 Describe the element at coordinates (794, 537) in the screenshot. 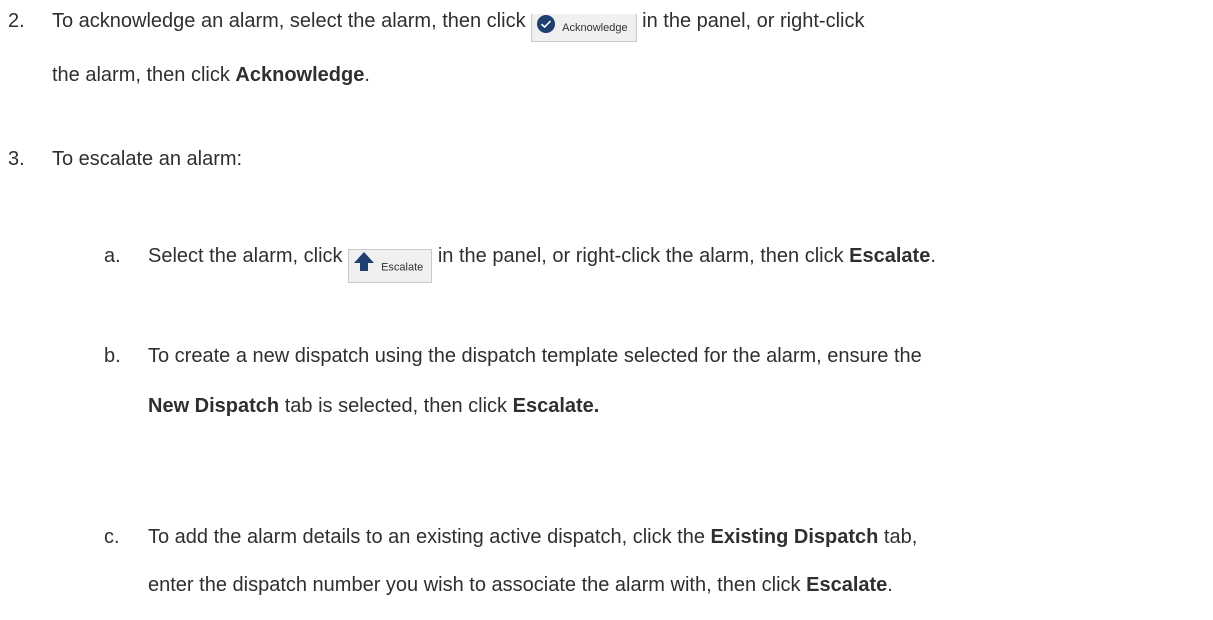

I see `existing-dispatch-bold: Existing Dispatch` at that location.